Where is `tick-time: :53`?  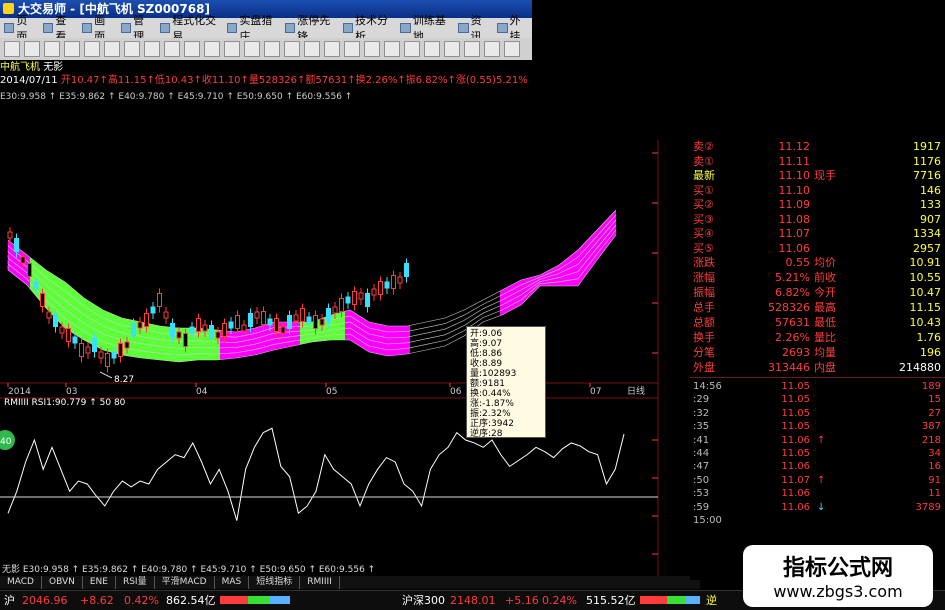
tick-time: :53 is located at coordinates (701, 494).